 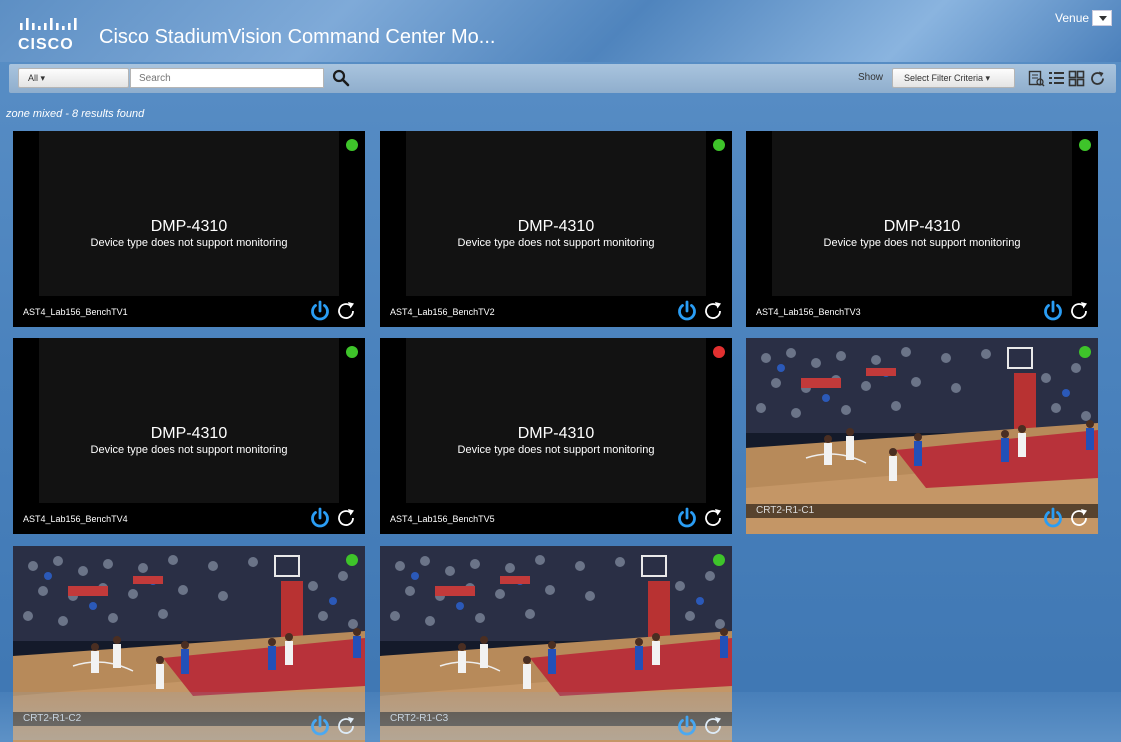 I want to click on show-label: Show, so click(x=871, y=77).